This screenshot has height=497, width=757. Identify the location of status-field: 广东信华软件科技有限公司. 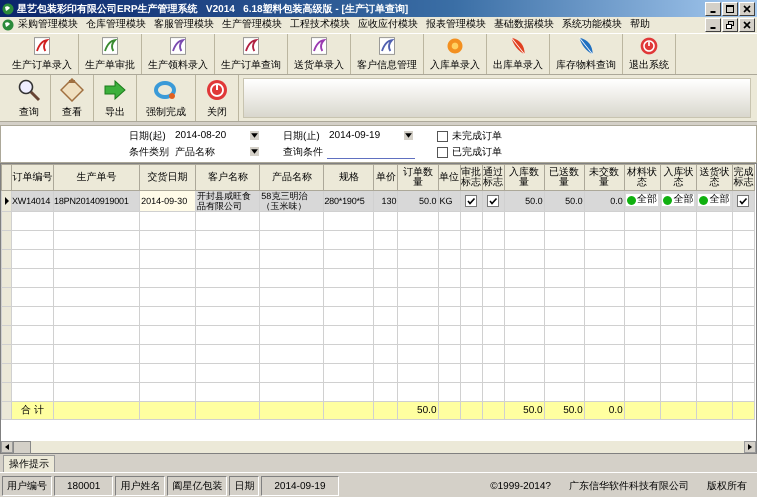
(629, 486).